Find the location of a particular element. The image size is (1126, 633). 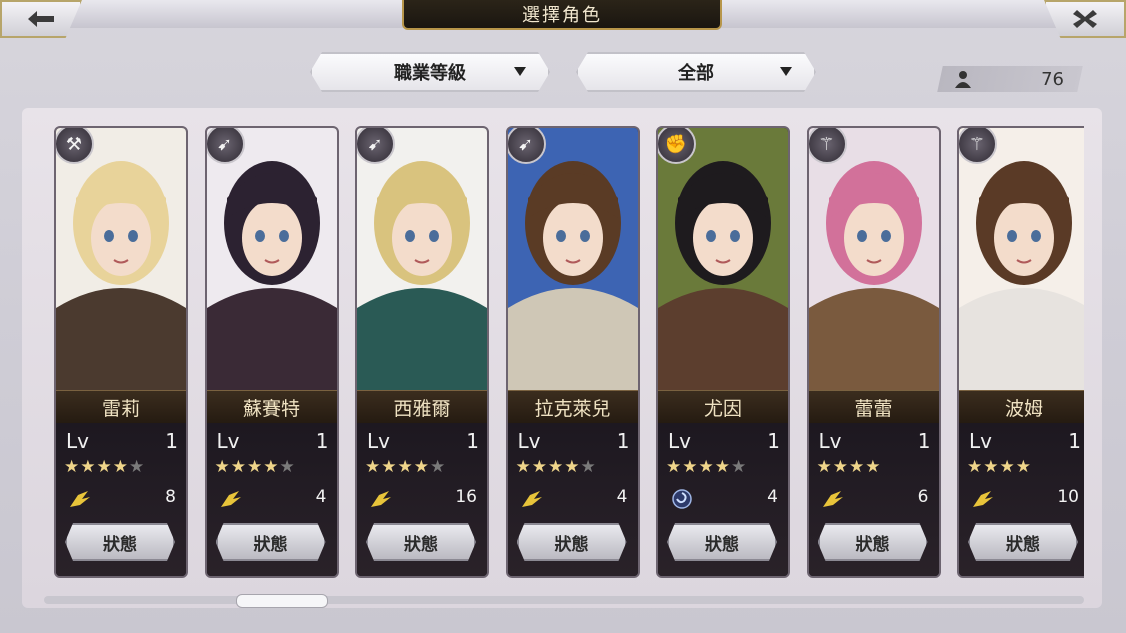

character-card: ⚚ 蕾蕾 Lv 1 ★★★★ 6 狀態 is located at coordinates (873, 352).